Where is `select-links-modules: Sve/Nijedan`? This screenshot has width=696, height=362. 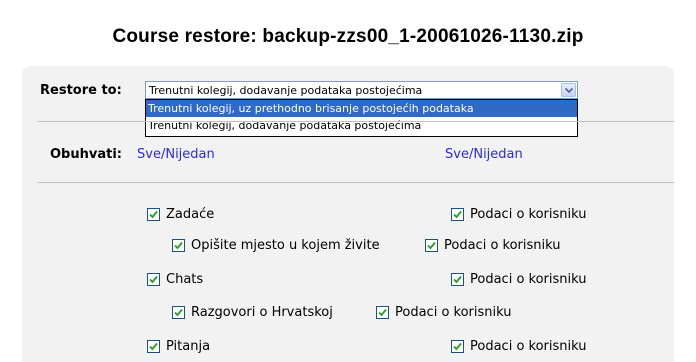 select-links-modules: Sve/Nijedan is located at coordinates (176, 154).